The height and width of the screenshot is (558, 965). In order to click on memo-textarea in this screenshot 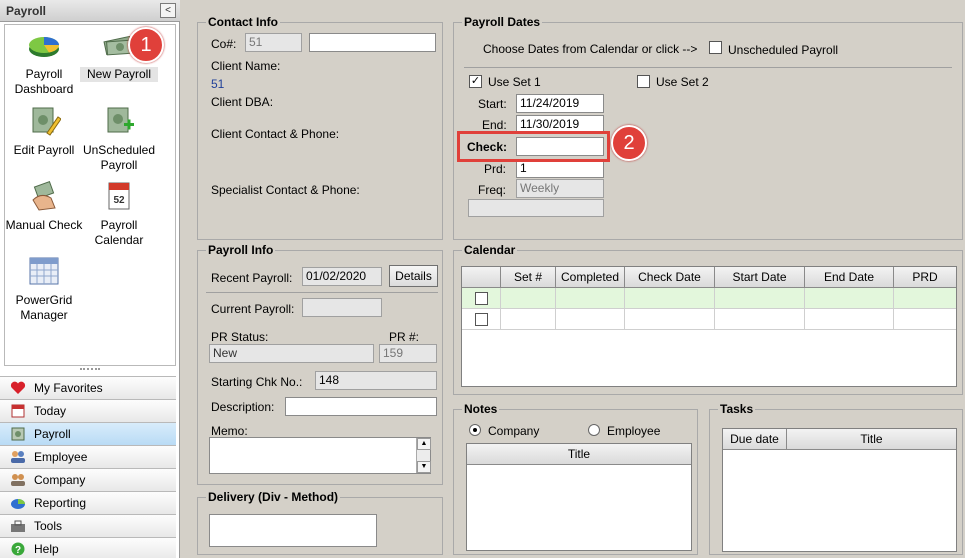, I will do `click(320, 455)`.